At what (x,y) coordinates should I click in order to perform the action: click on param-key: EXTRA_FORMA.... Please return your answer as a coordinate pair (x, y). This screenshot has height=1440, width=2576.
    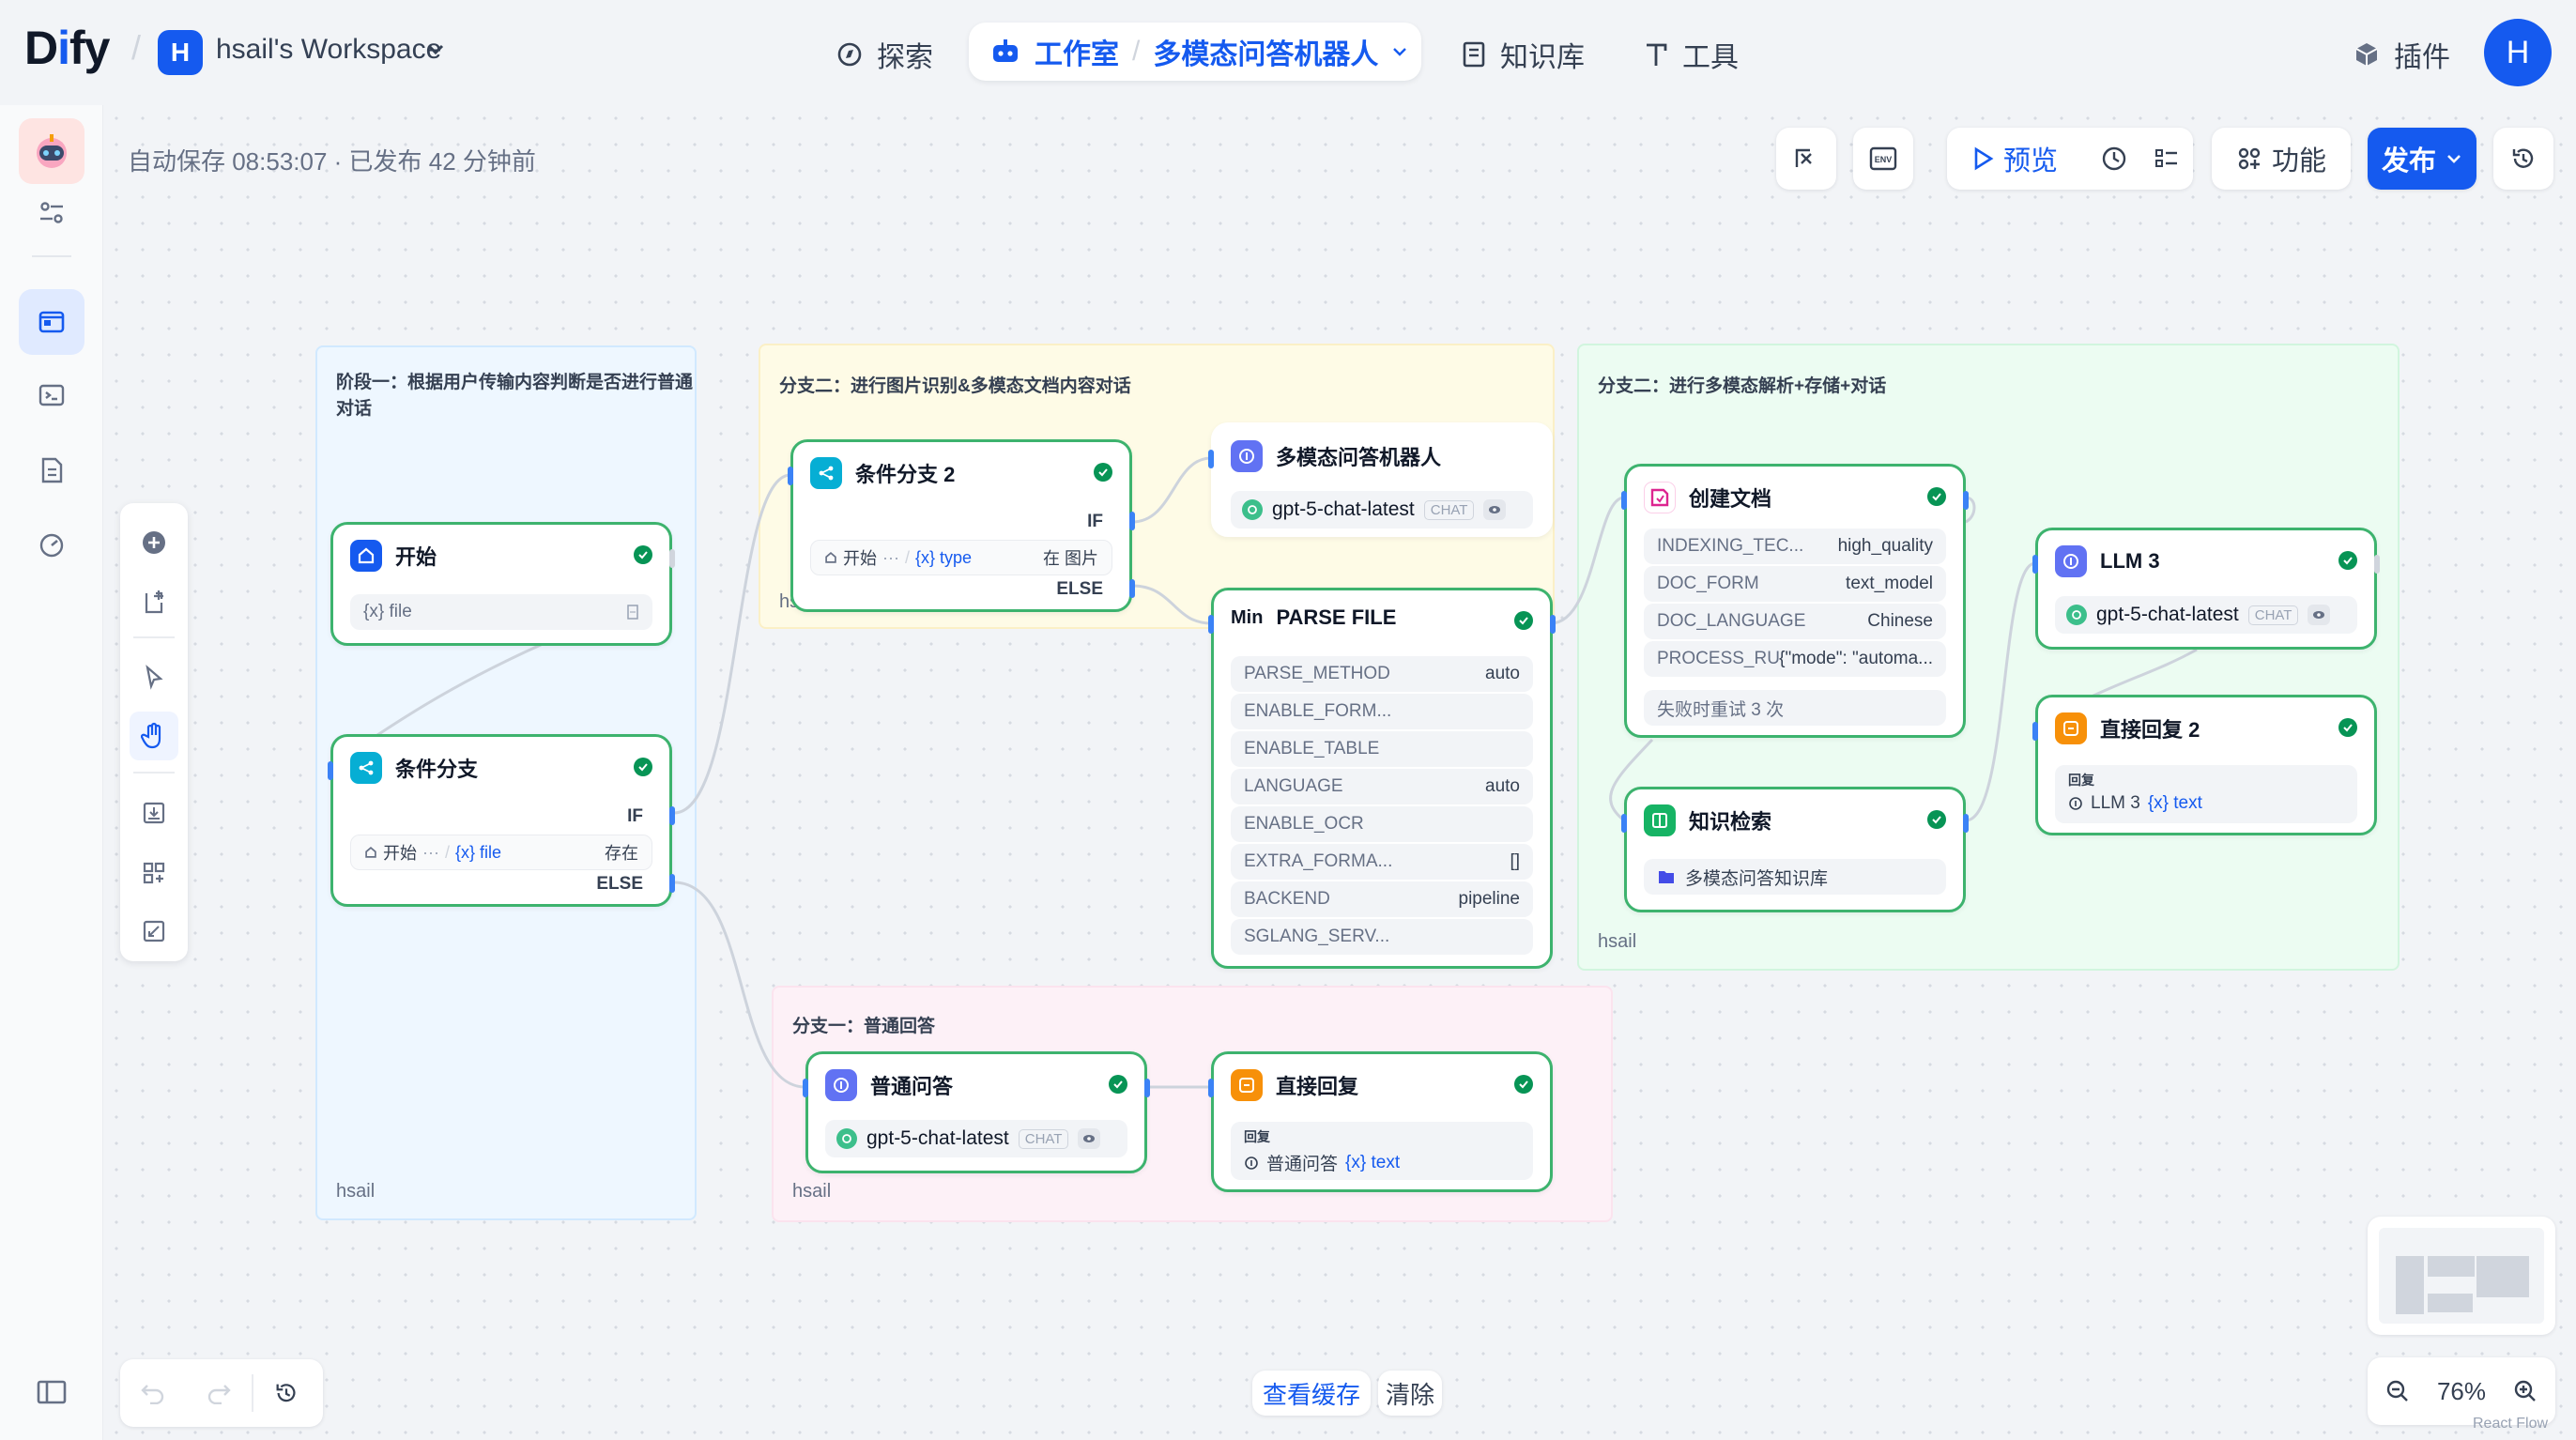
    Looking at the image, I should click on (1319, 861).